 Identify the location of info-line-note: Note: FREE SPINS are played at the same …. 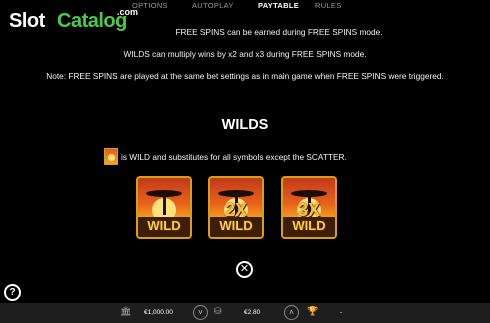
(245, 76).